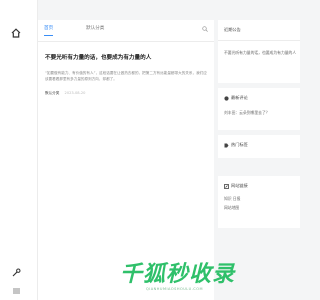  Describe the element at coordinates (232, 199) in the screenshot. I see `friend-link: 知识 日报` at that location.